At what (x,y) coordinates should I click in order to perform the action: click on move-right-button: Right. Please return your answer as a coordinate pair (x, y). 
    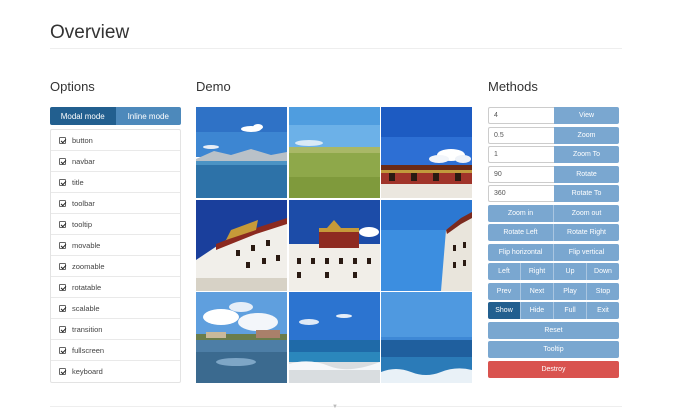
    Looking at the image, I should click on (537, 271).